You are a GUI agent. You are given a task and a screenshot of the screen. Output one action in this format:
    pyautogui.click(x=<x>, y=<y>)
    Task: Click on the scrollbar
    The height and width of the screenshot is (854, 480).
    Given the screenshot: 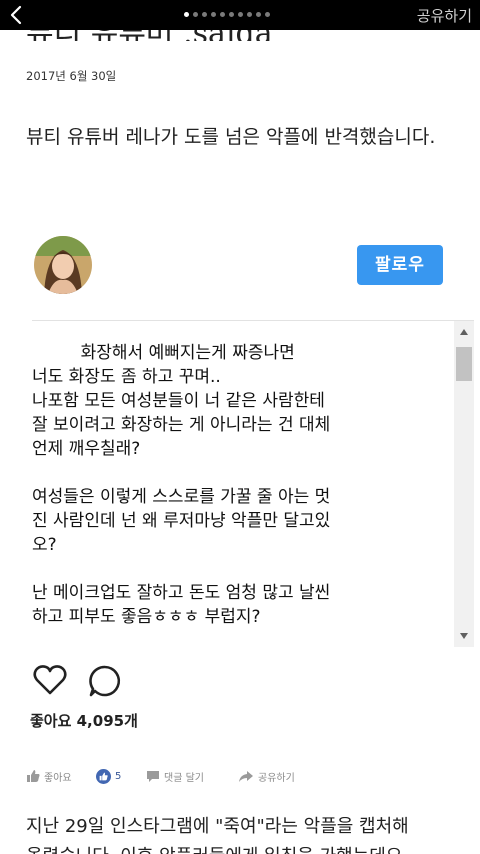 What is the action you would take?
    pyautogui.click(x=464, y=484)
    